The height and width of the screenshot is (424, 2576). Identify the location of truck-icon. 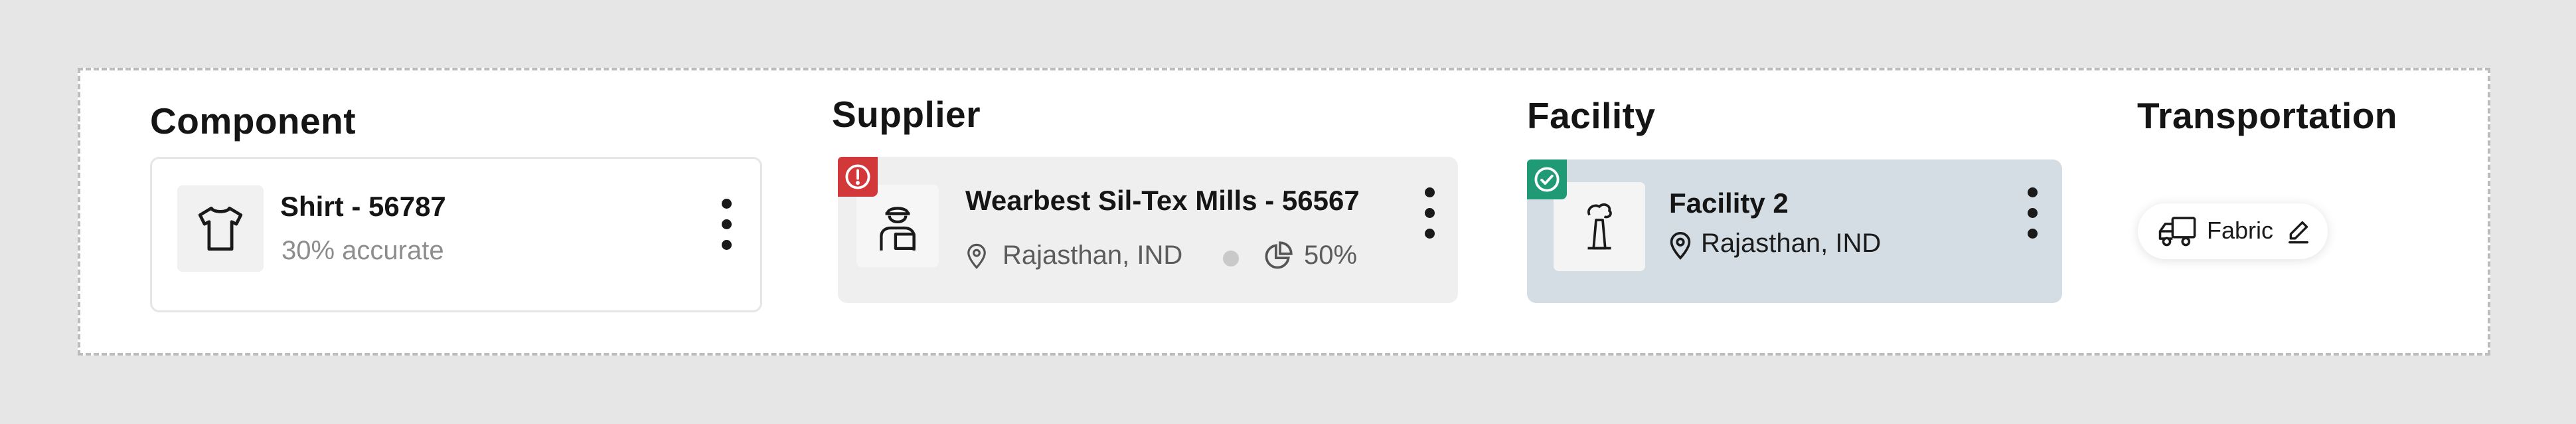
(2177, 232).